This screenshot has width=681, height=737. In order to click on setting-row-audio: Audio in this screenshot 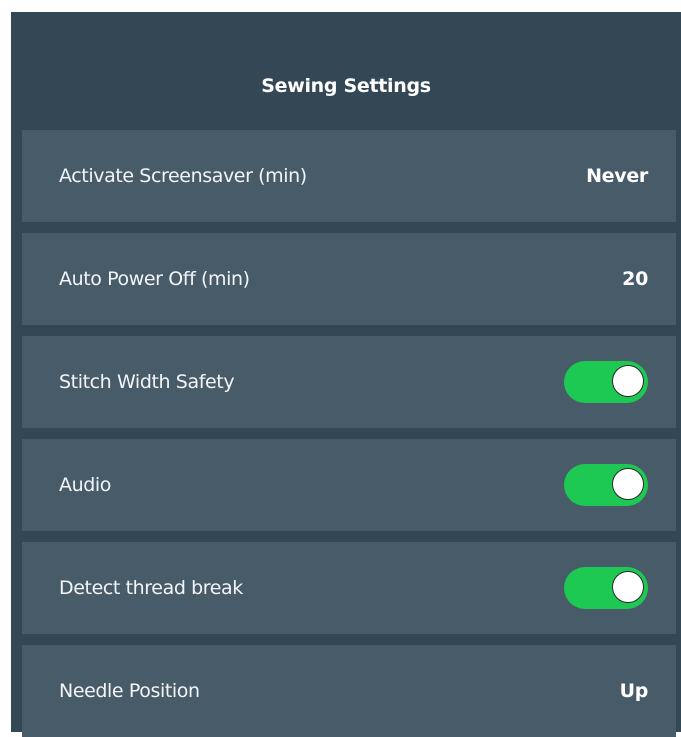, I will do `click(349, 485)`.